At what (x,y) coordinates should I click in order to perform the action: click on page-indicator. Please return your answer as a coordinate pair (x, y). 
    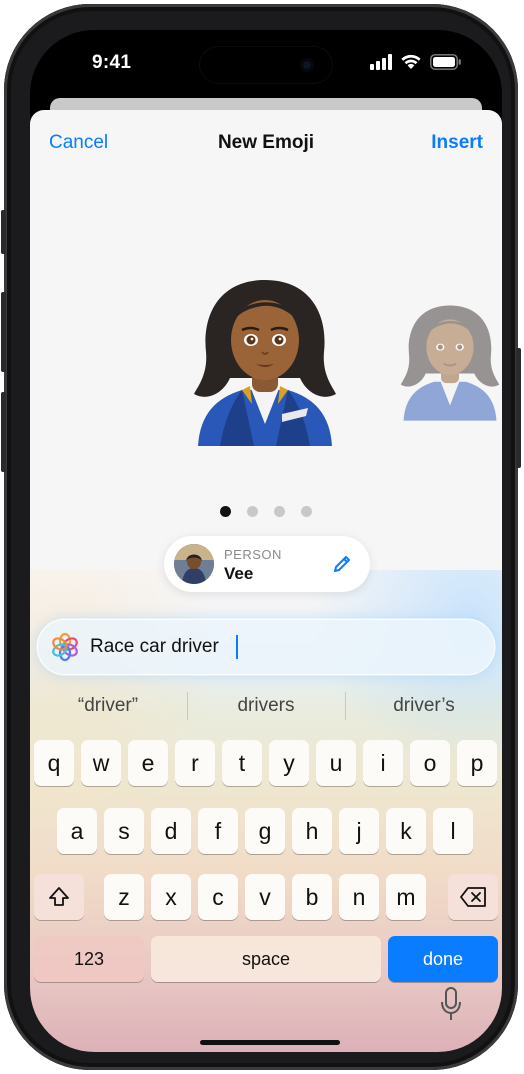
    Looking at the image, I should click on (266, 511).